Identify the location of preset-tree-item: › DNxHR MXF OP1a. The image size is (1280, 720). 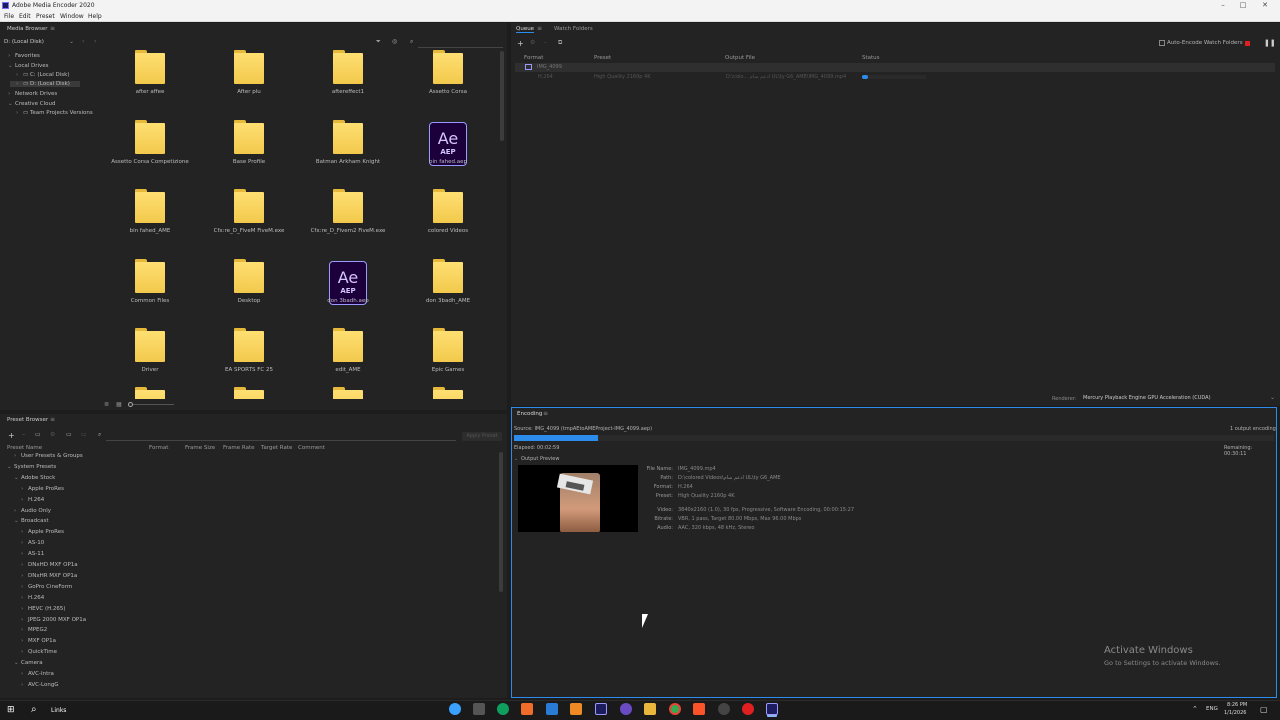
(49, 576).